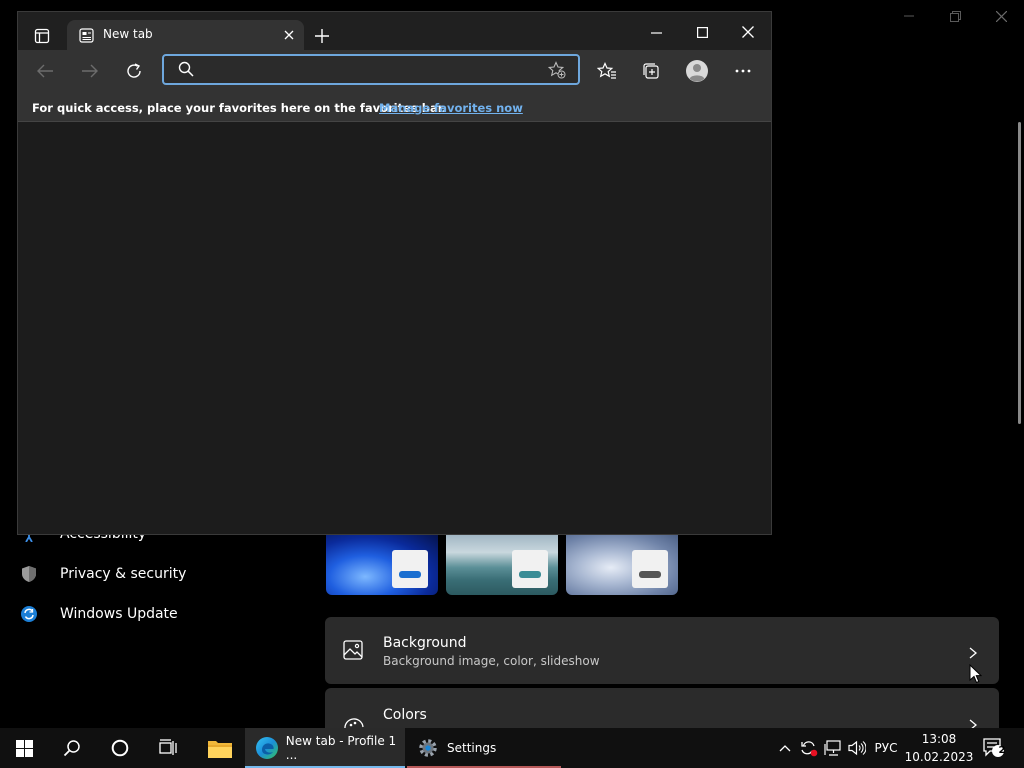  I want to click on network-icon, so click(832, 748).